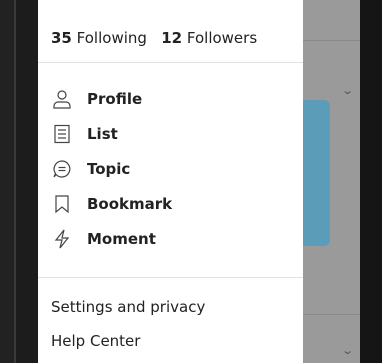 The width and height of the screenshot is (382, 363). I want to click on settings-and-privacy-link: Settings and privacy, so click(128, 307).